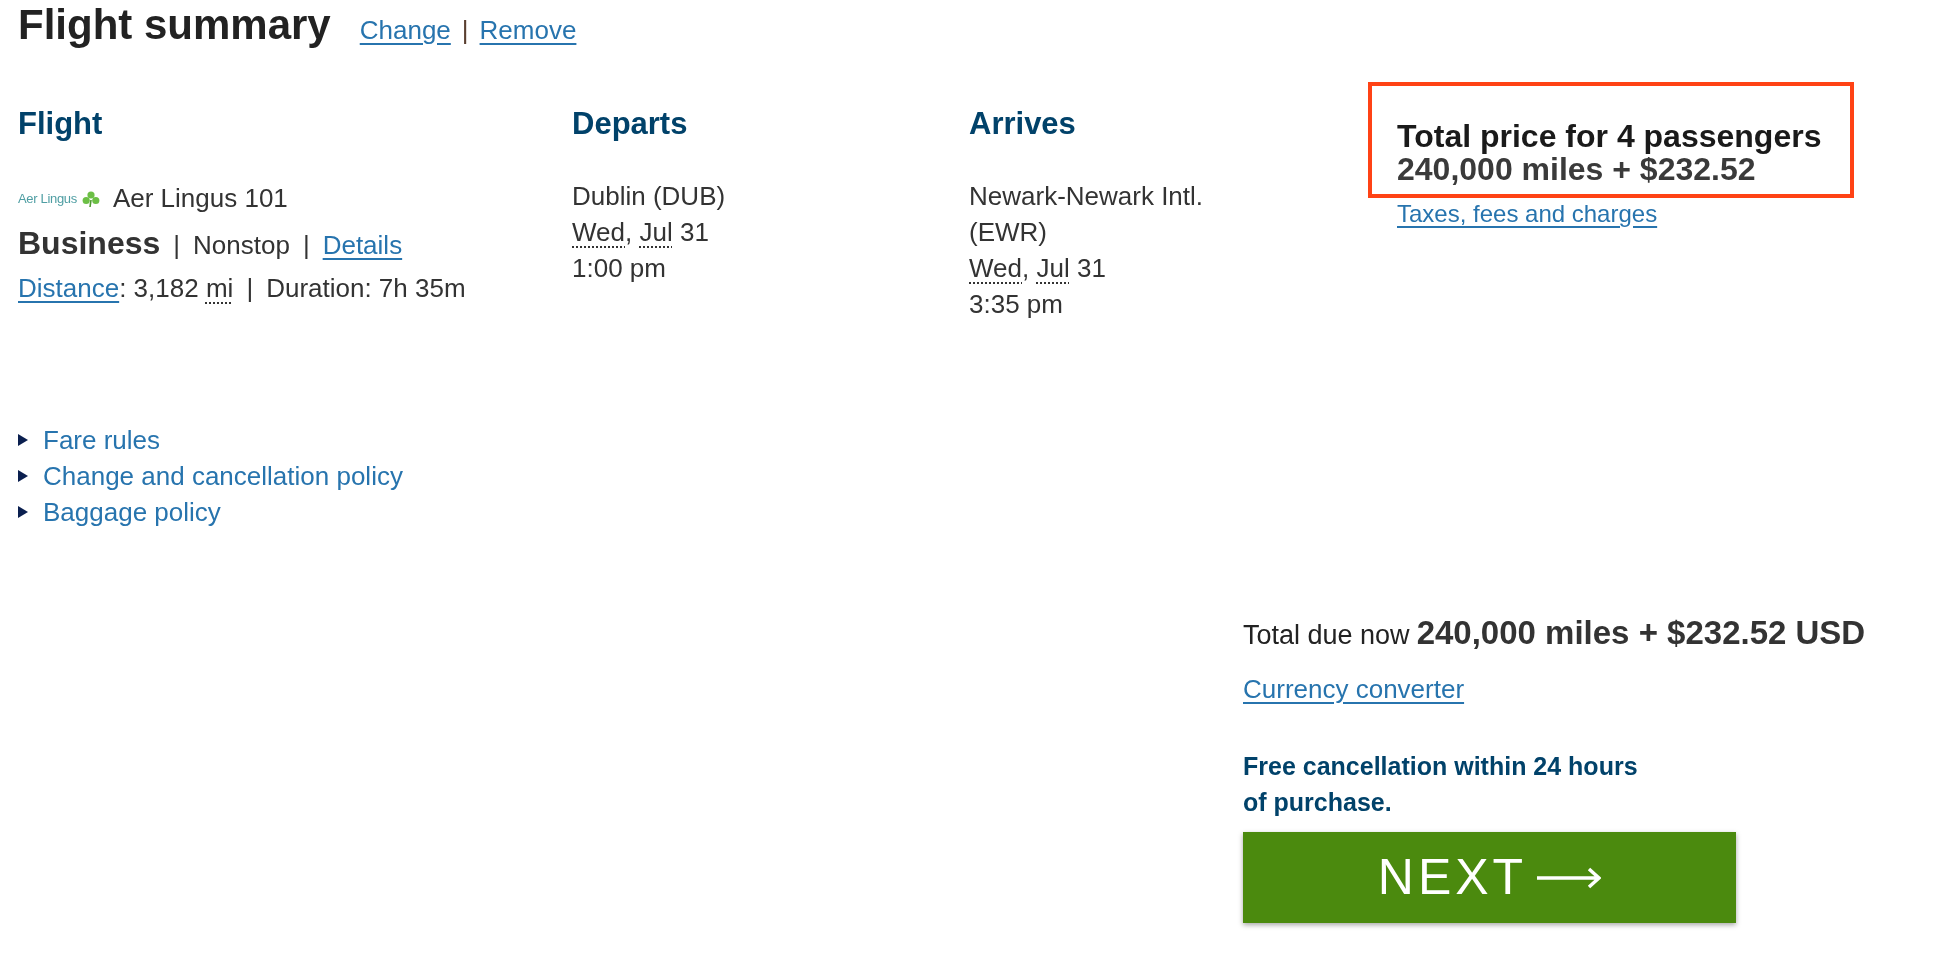 This screenshot has width=1954, height=954. I want to click on change-link: Change, so click(405, 30).